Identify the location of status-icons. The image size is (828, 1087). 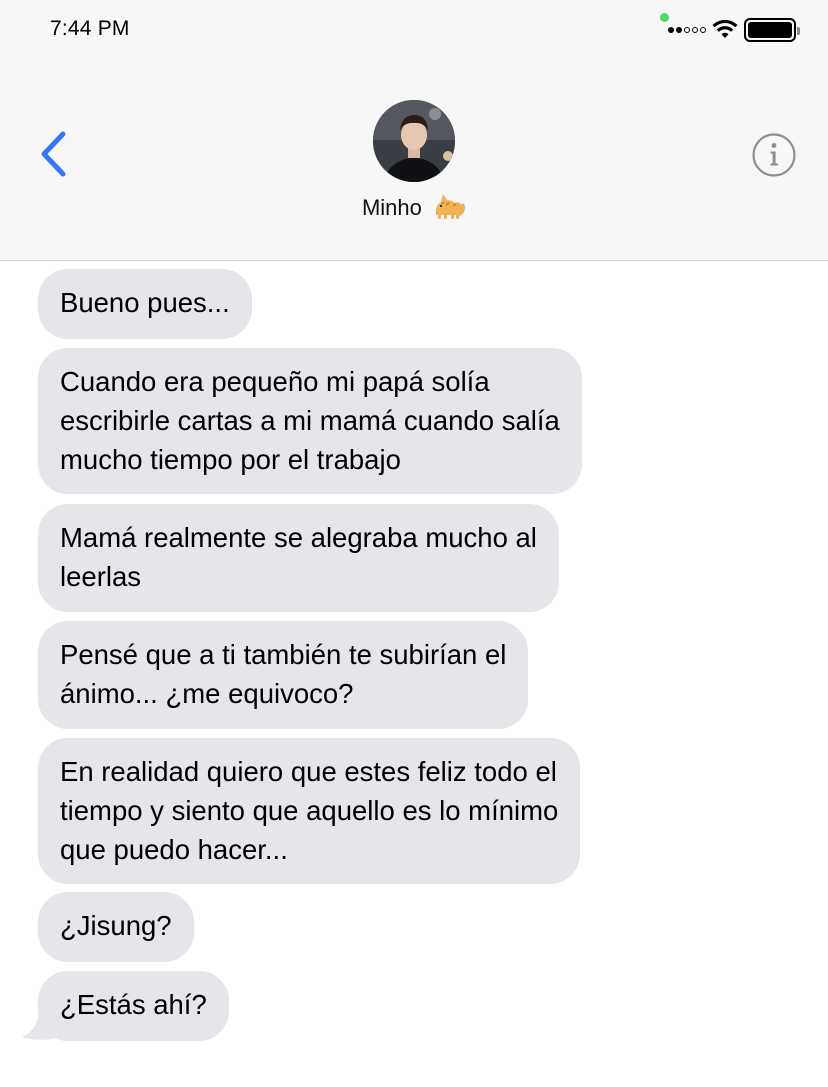
(734, 30).